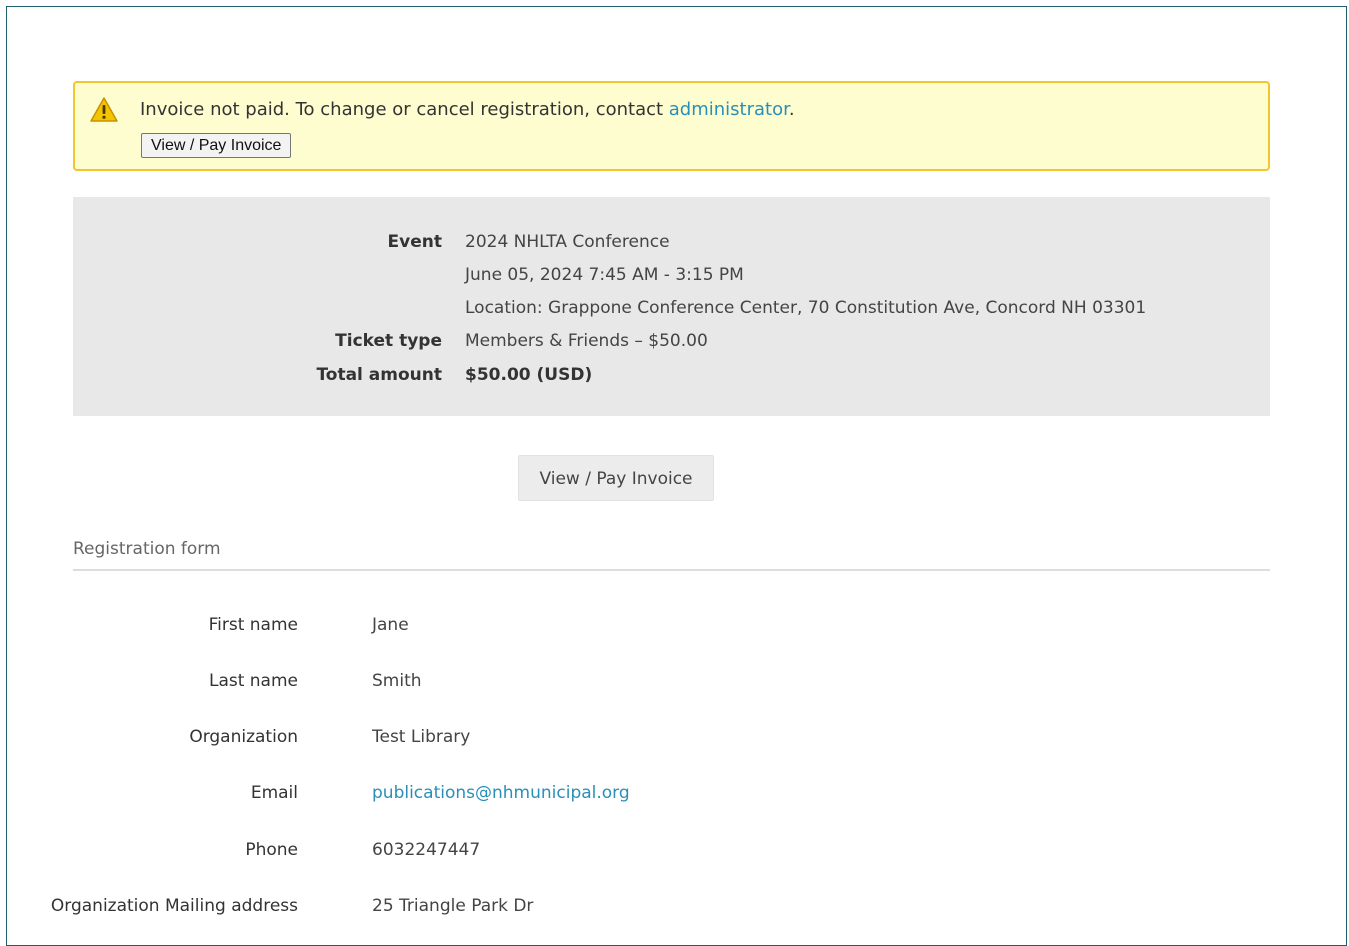 This screenshot has height=946, width=1349. Describe the element at coordinates (671, 570) in the screenshot. I see `section-divider` at that location.